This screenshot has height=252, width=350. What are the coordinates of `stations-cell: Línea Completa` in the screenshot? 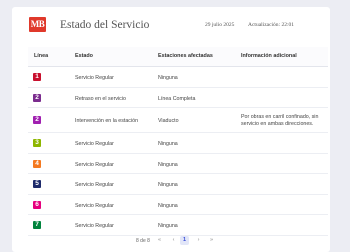 It's located at (177, 98).